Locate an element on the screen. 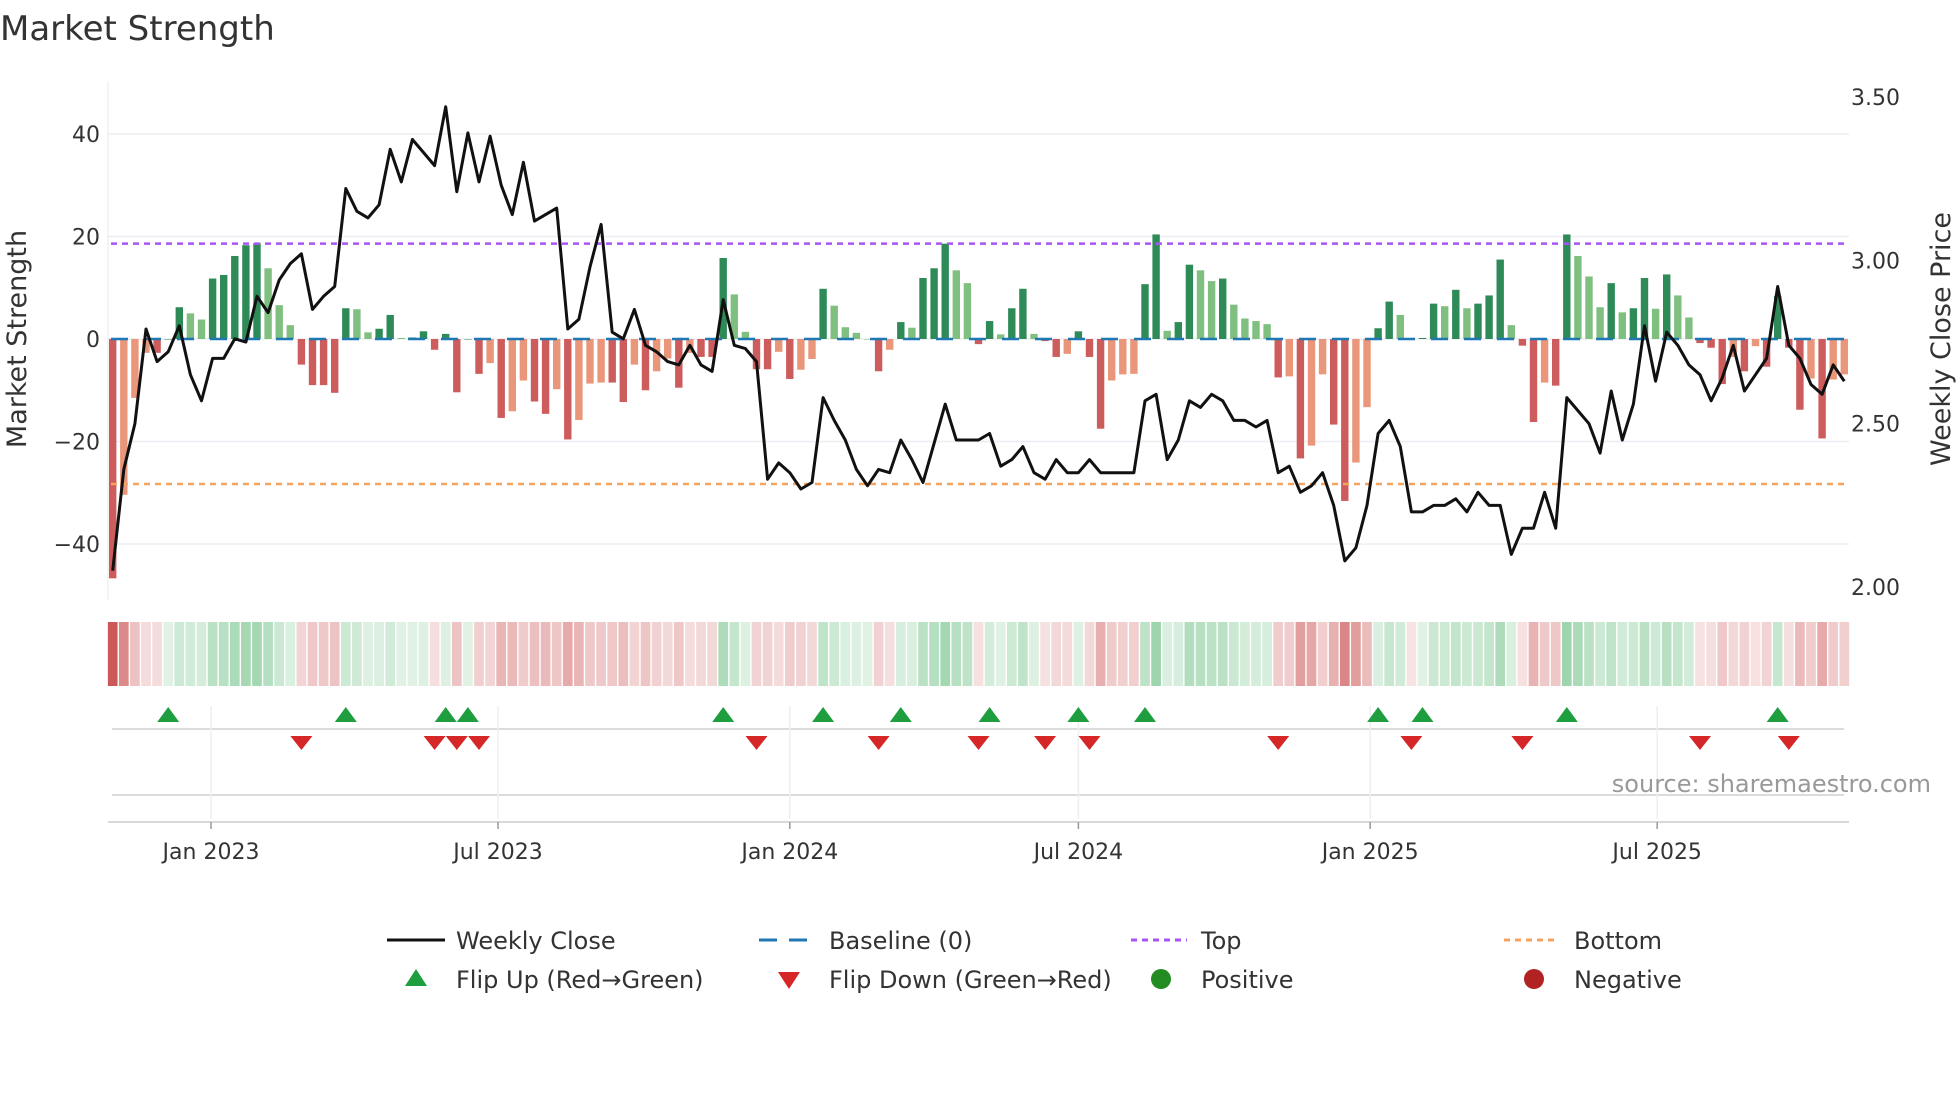  x-tick-label: Jan 2024 is located at coordinates (788, 852).